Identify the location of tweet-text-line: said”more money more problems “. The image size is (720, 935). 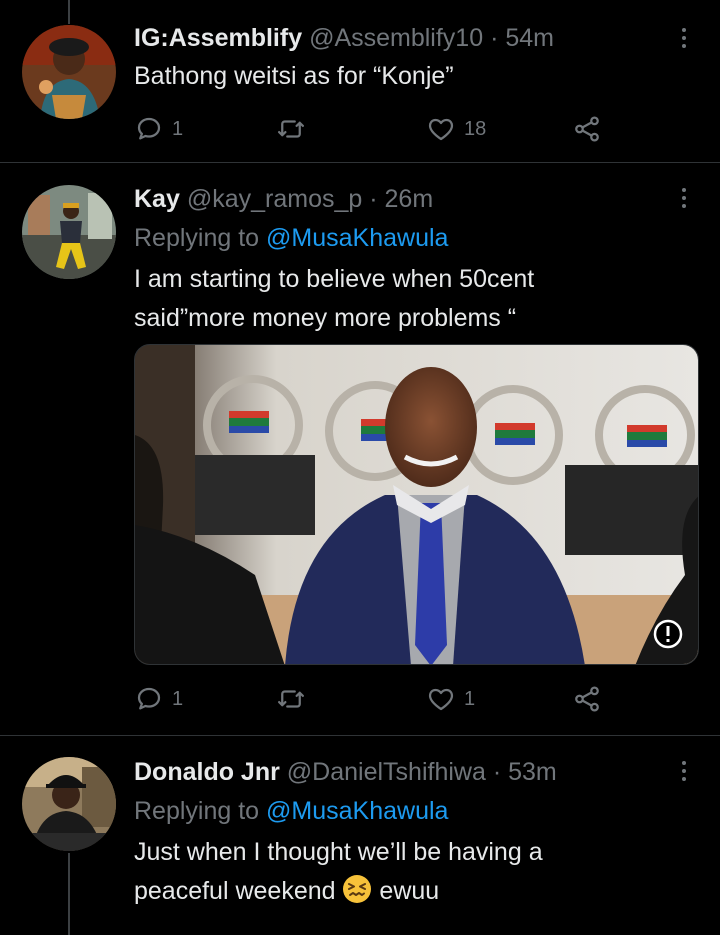
(325, 318).